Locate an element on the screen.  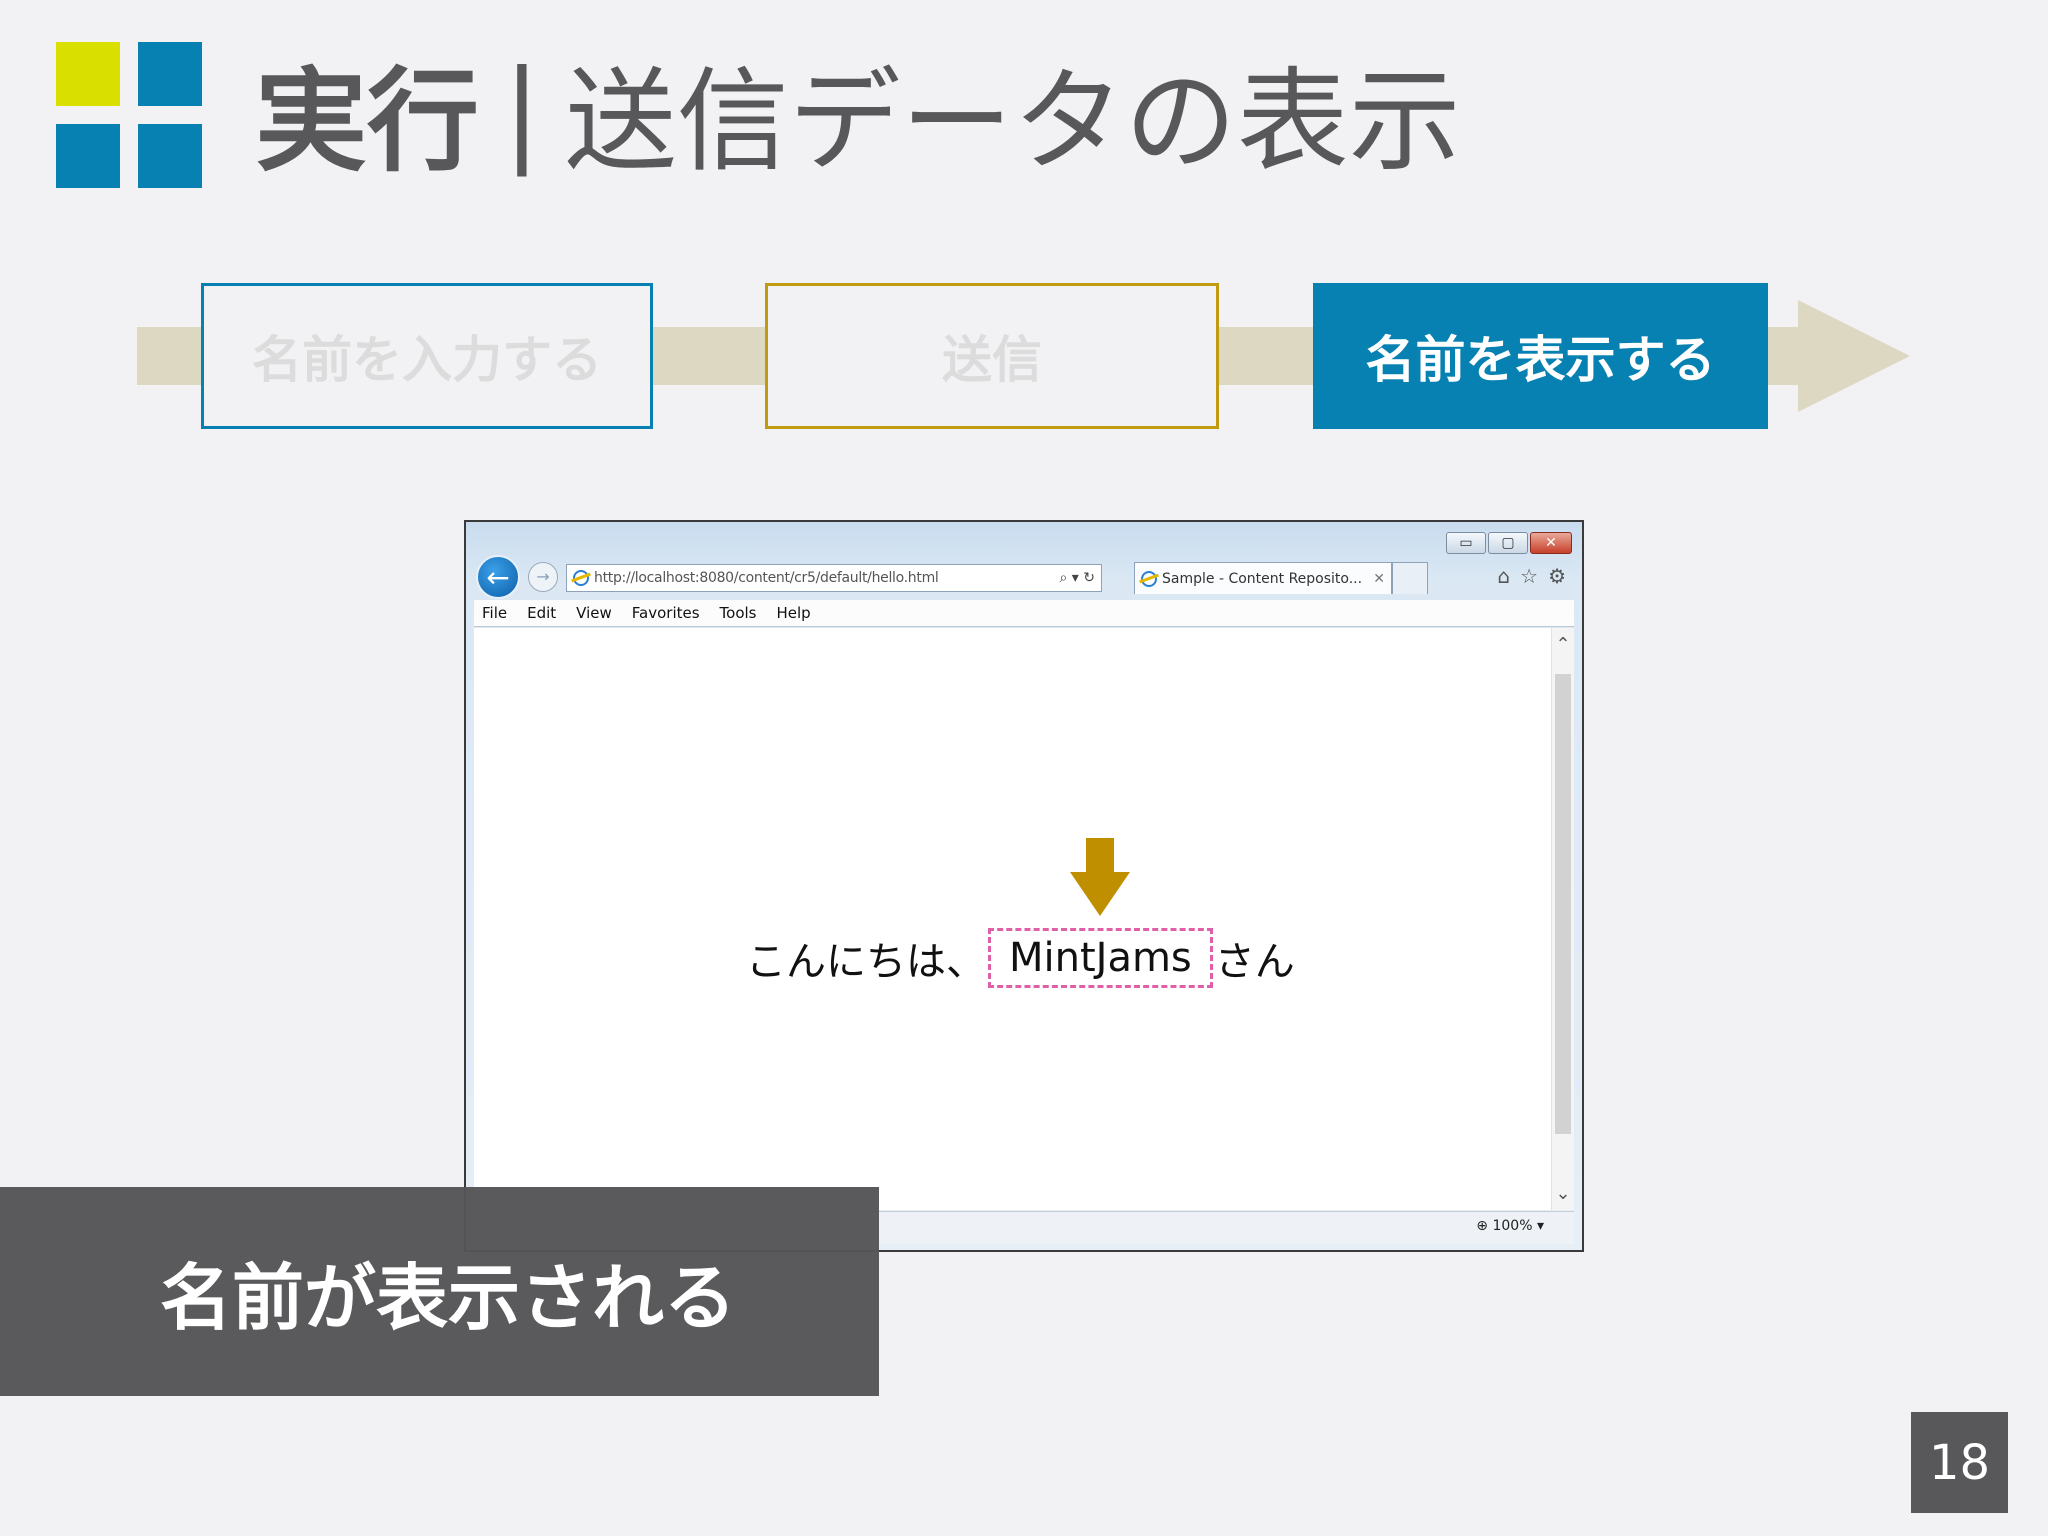
title-strong: 実行 is located at coordinates (367, 122).